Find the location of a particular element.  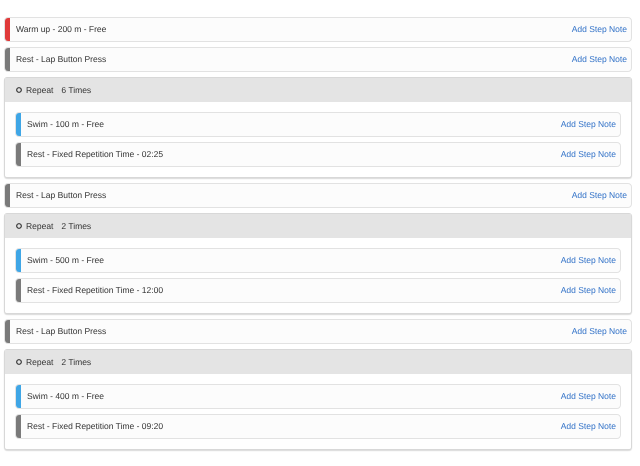

step-label: Rest - Fixed Repetition Time - 02:25 is located at coordinates (95, 154).